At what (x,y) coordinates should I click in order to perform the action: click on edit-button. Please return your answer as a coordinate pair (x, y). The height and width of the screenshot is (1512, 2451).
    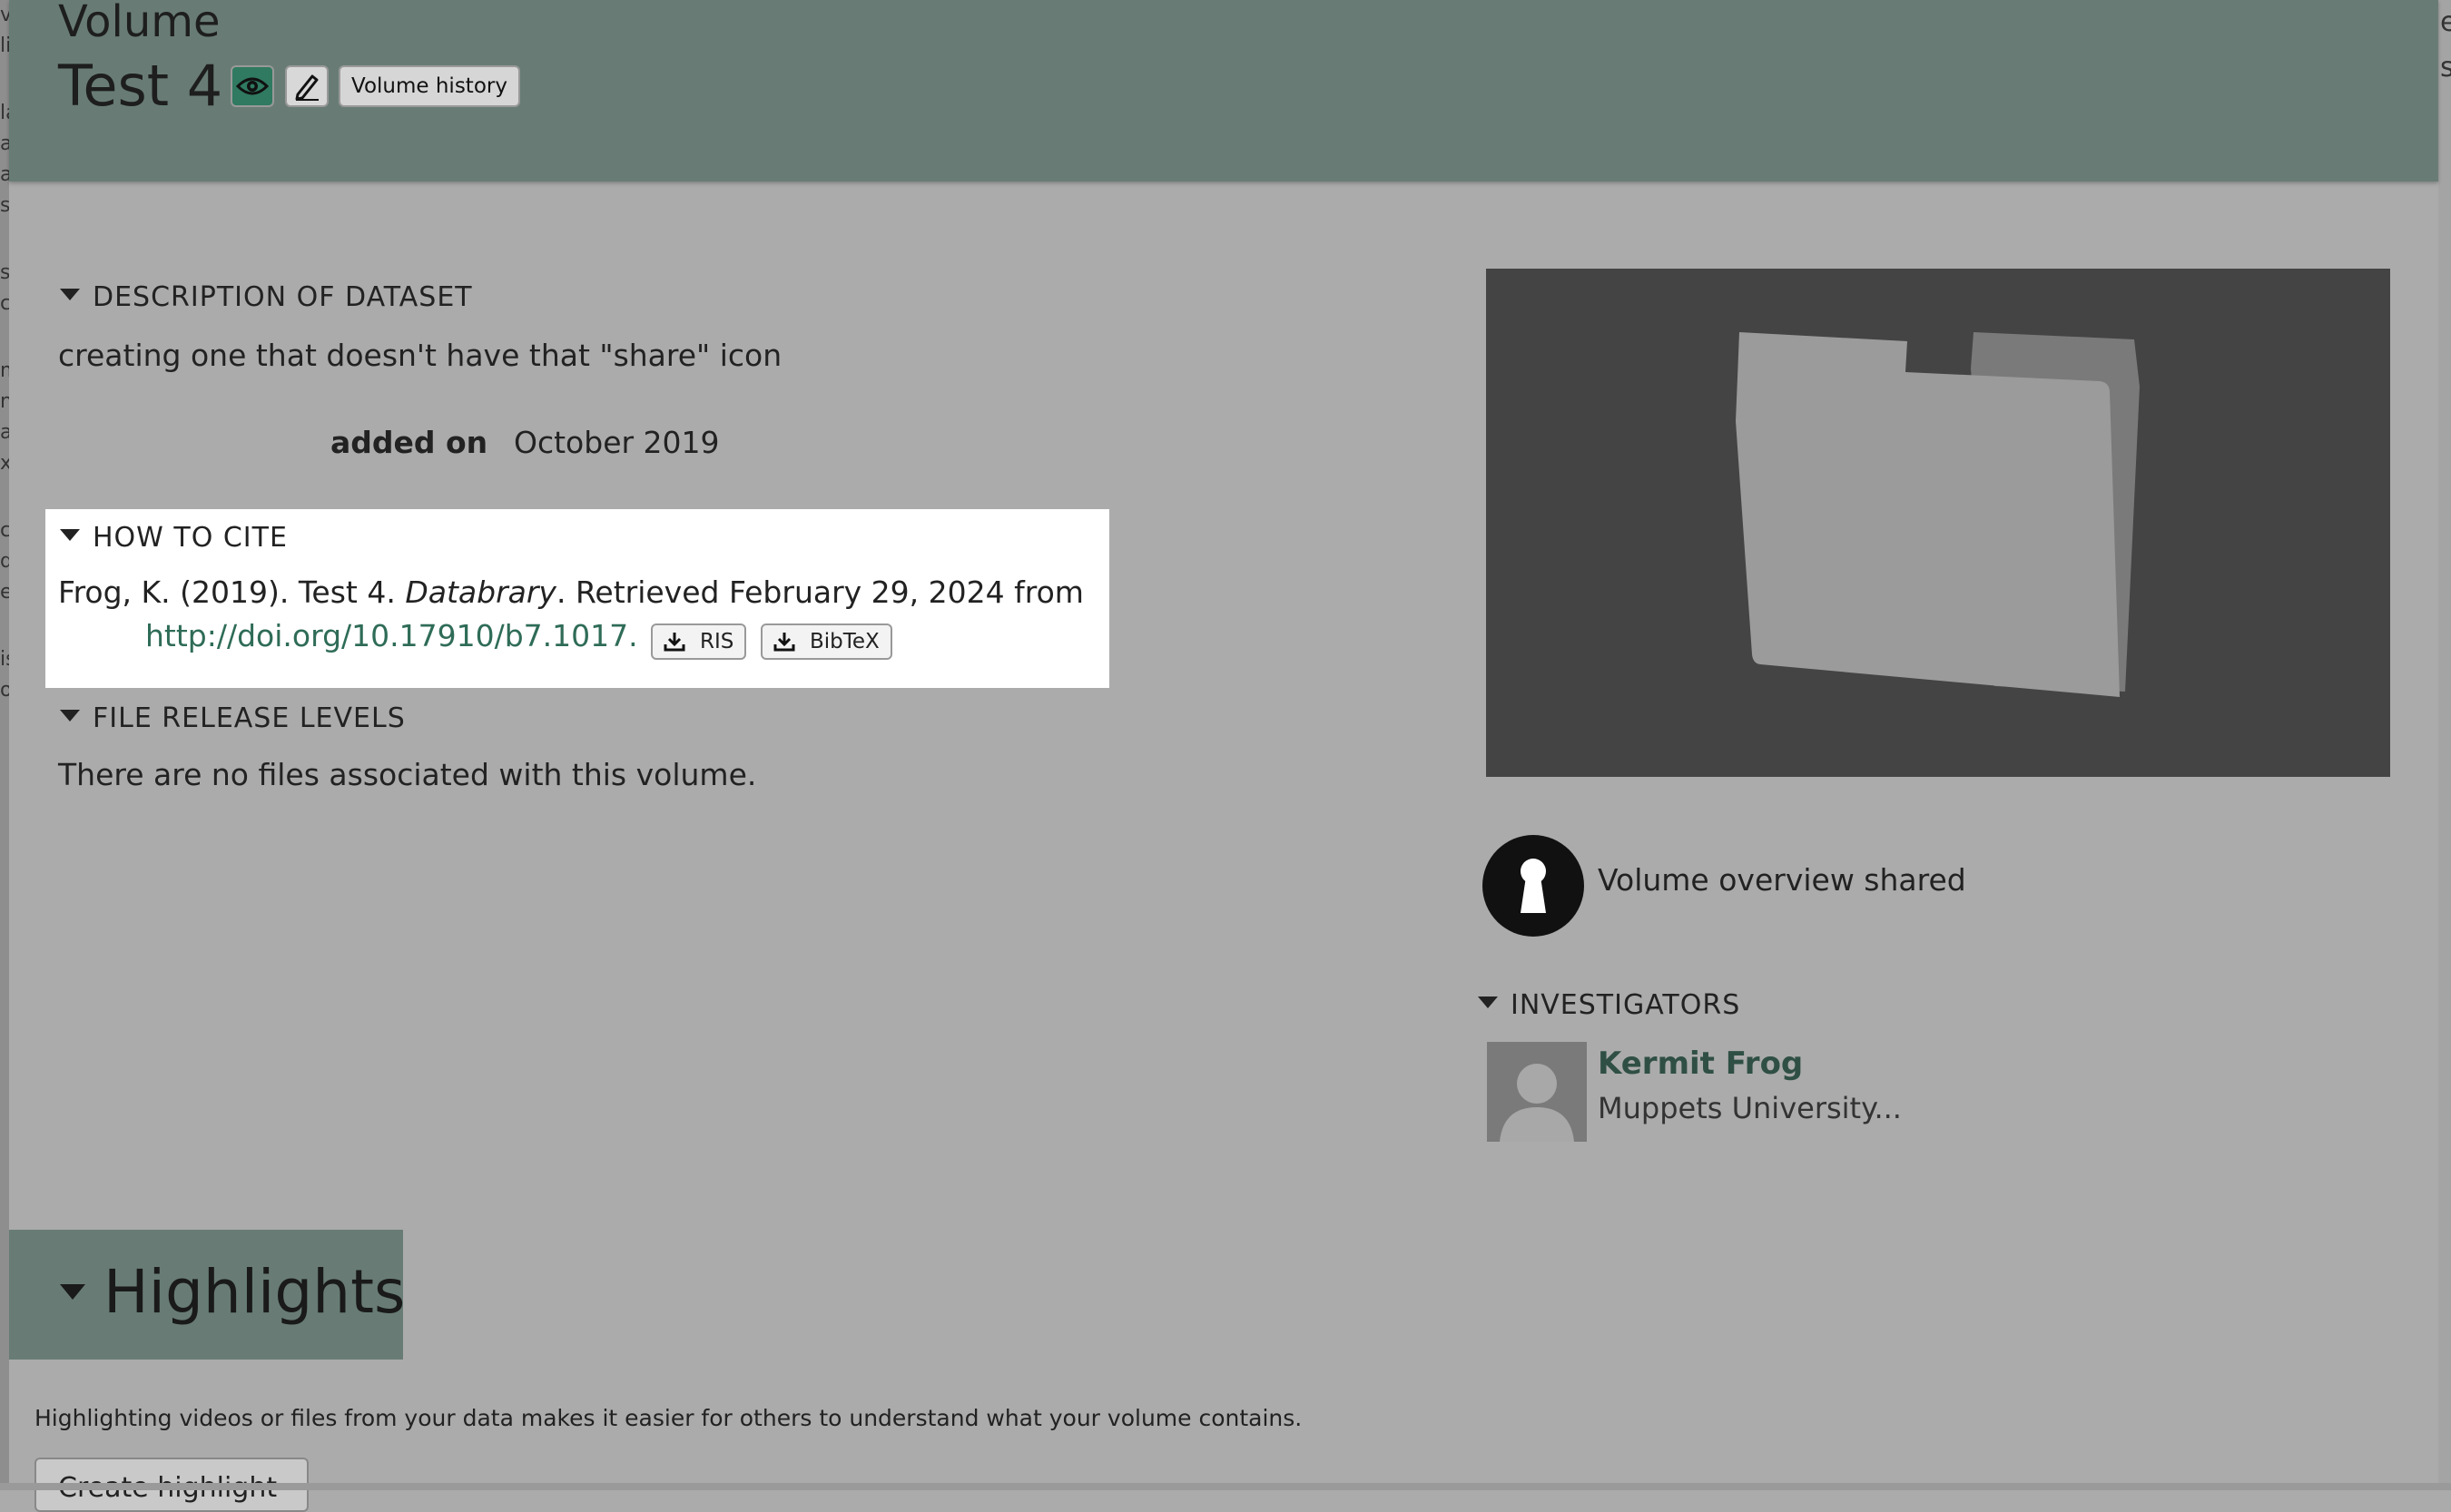
    Looking at the image, I should click on (307, 86).